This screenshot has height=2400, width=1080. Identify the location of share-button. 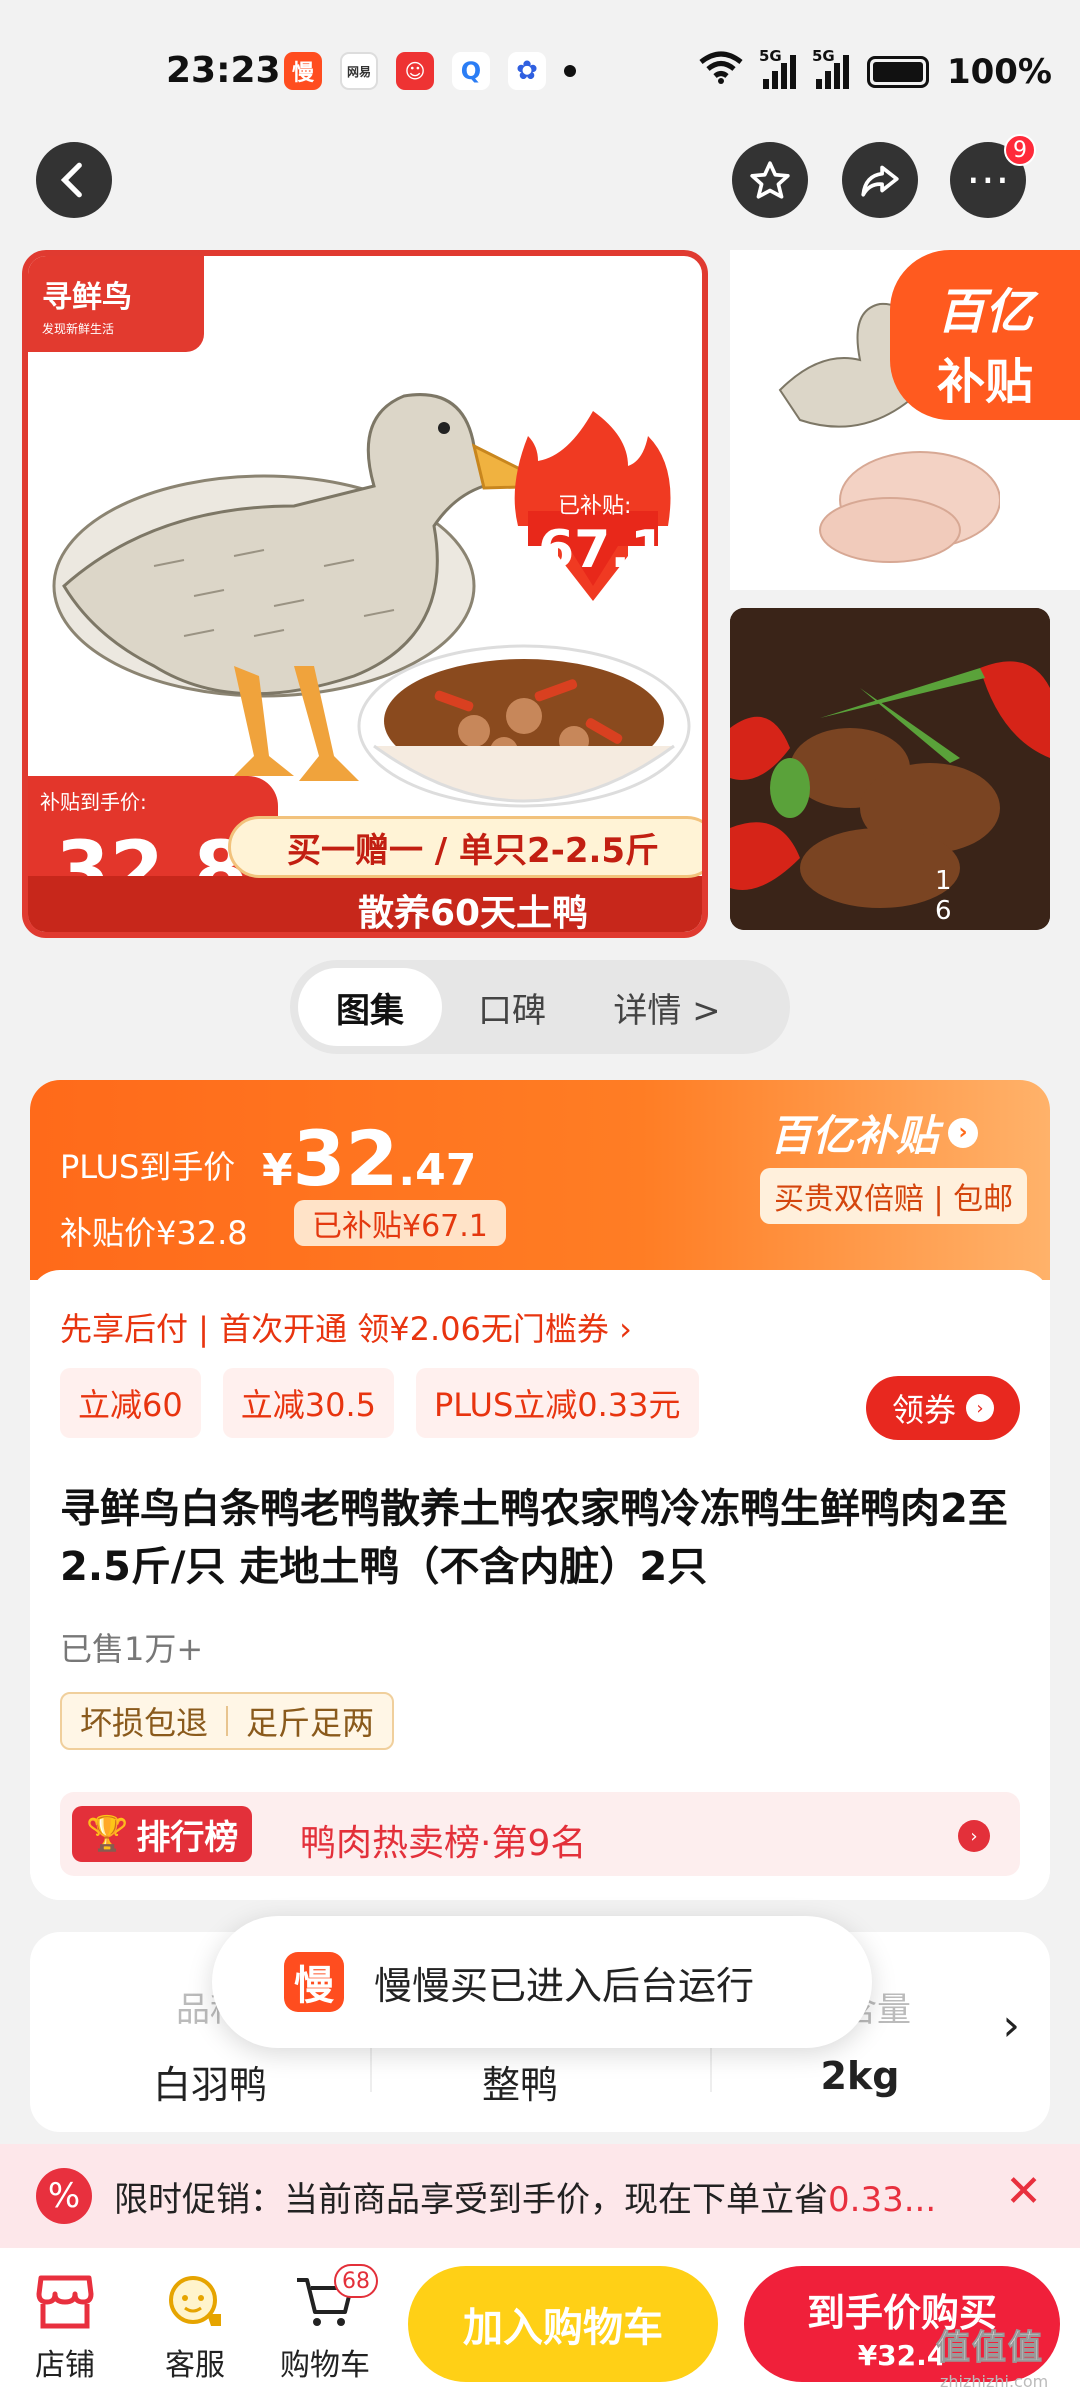
(880, 180).